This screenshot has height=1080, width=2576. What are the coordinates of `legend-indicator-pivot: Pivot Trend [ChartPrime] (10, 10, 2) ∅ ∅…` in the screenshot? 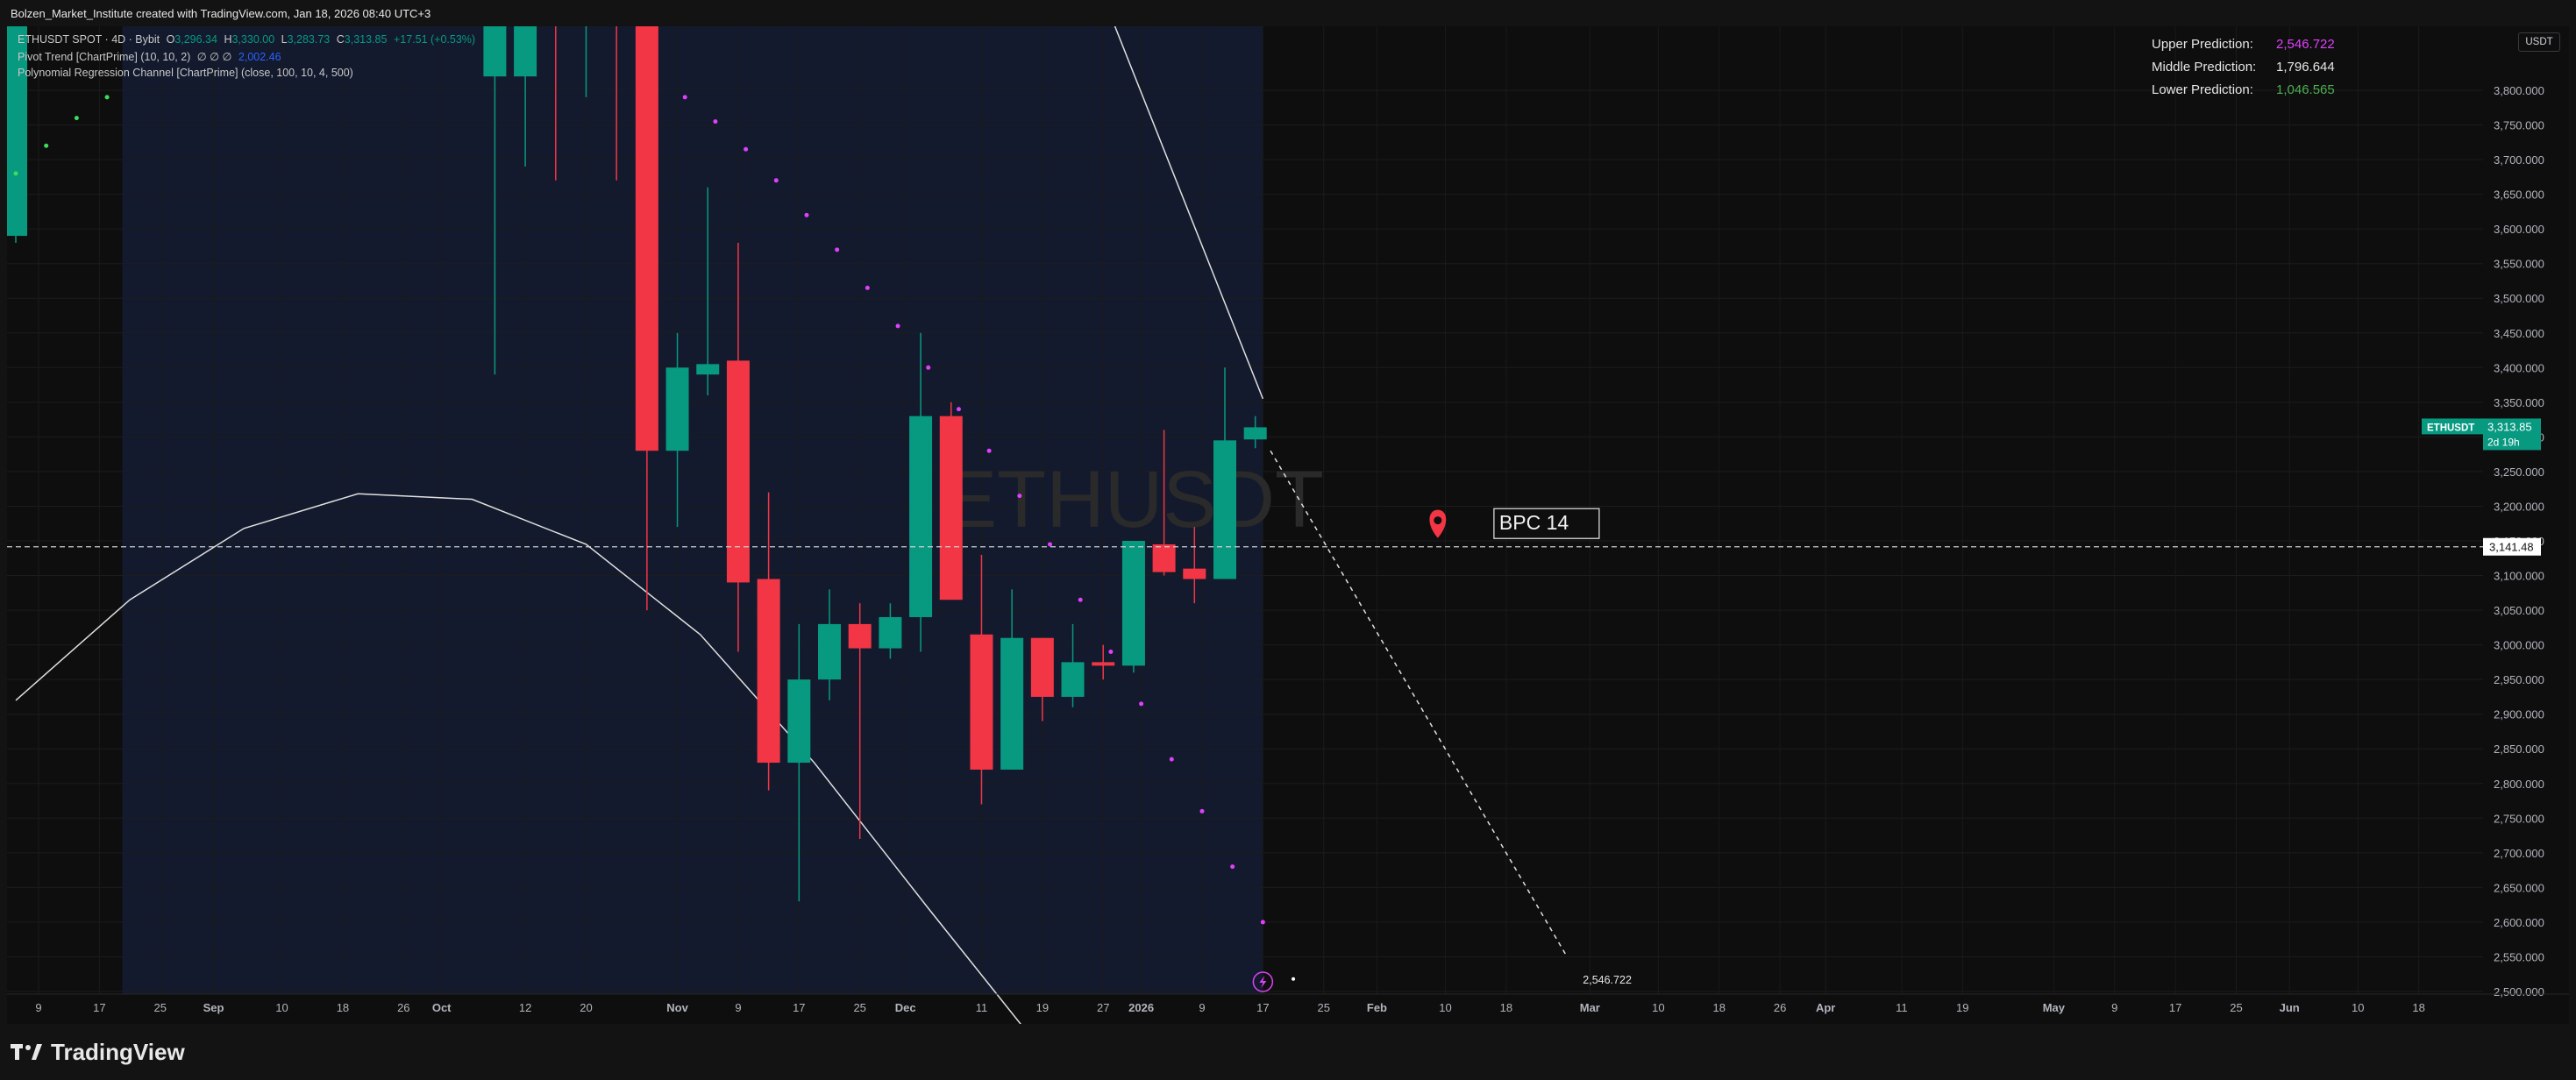 It's located at (151, 57).